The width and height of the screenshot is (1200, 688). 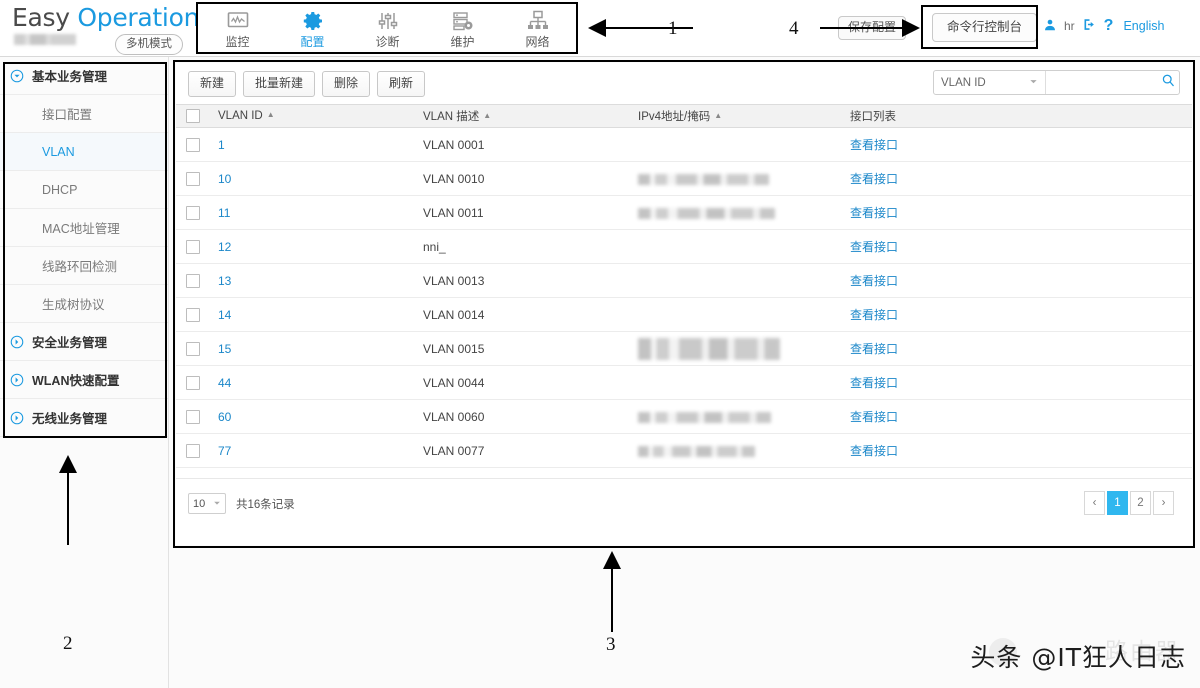 I want to click on delete-button: 删除, so click(x=346, y=83).